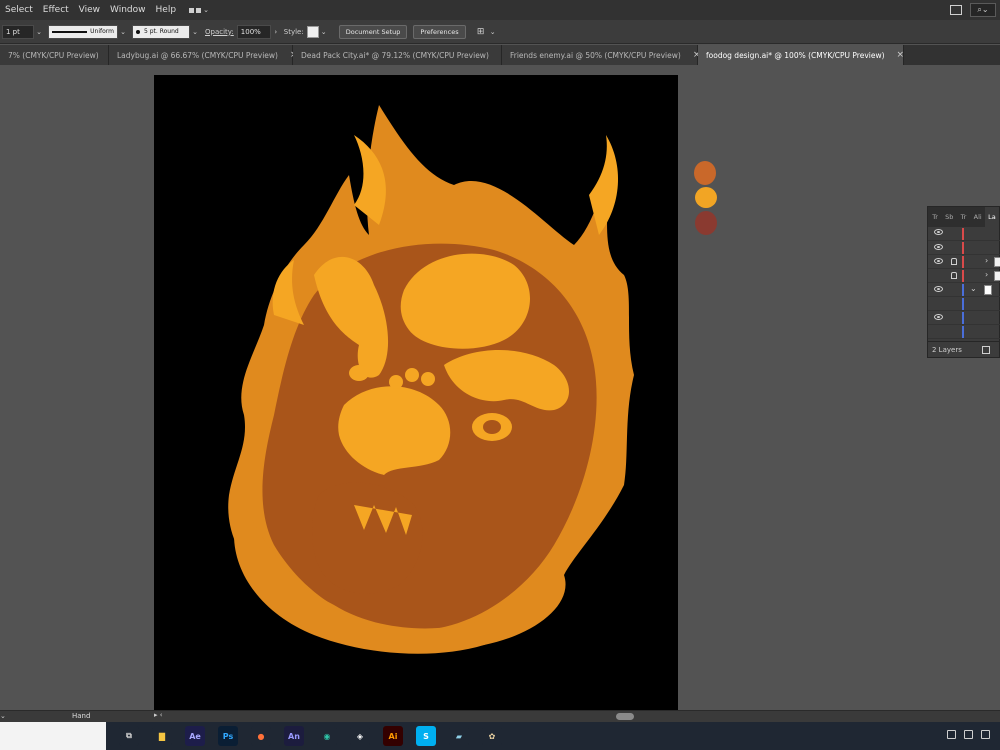 This screenshot has width=1000, height=750. Describe the element at coordinates (426, 736) in the screenshot. I see `skype-icon: S` at that location.